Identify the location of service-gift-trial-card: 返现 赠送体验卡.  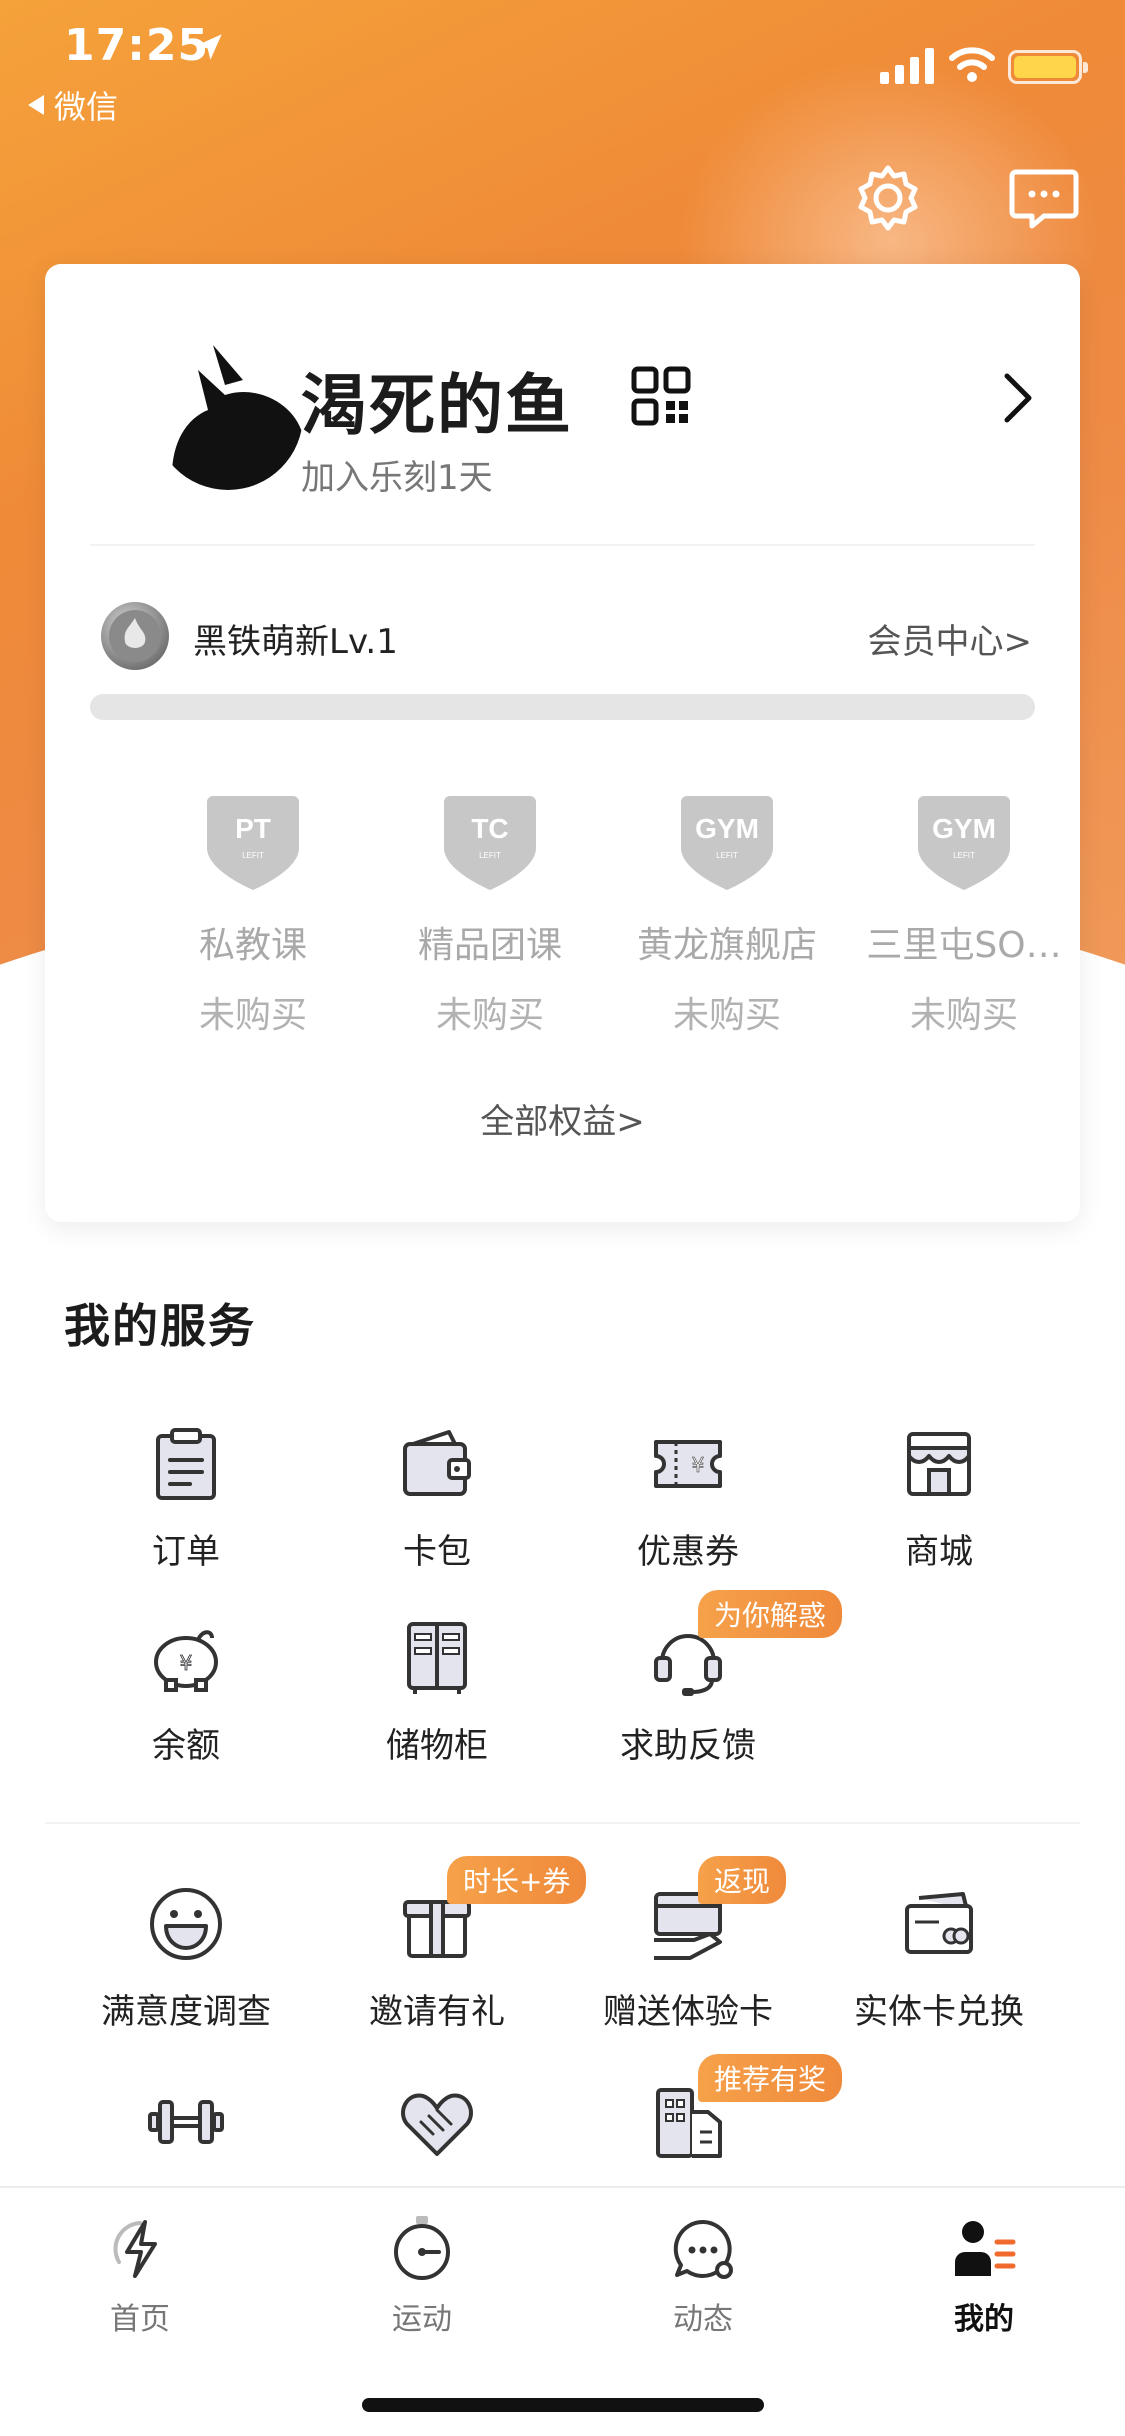
(688, 1944).